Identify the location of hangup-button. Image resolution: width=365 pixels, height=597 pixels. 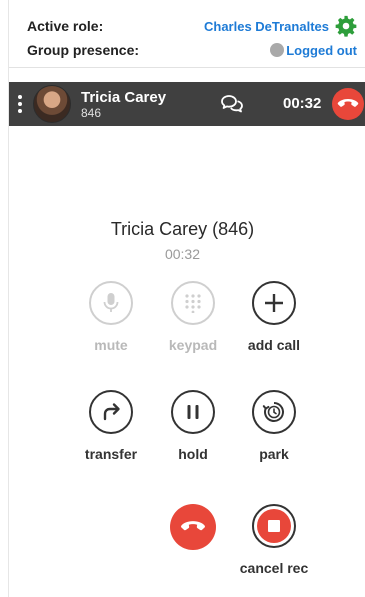
(193, 527).